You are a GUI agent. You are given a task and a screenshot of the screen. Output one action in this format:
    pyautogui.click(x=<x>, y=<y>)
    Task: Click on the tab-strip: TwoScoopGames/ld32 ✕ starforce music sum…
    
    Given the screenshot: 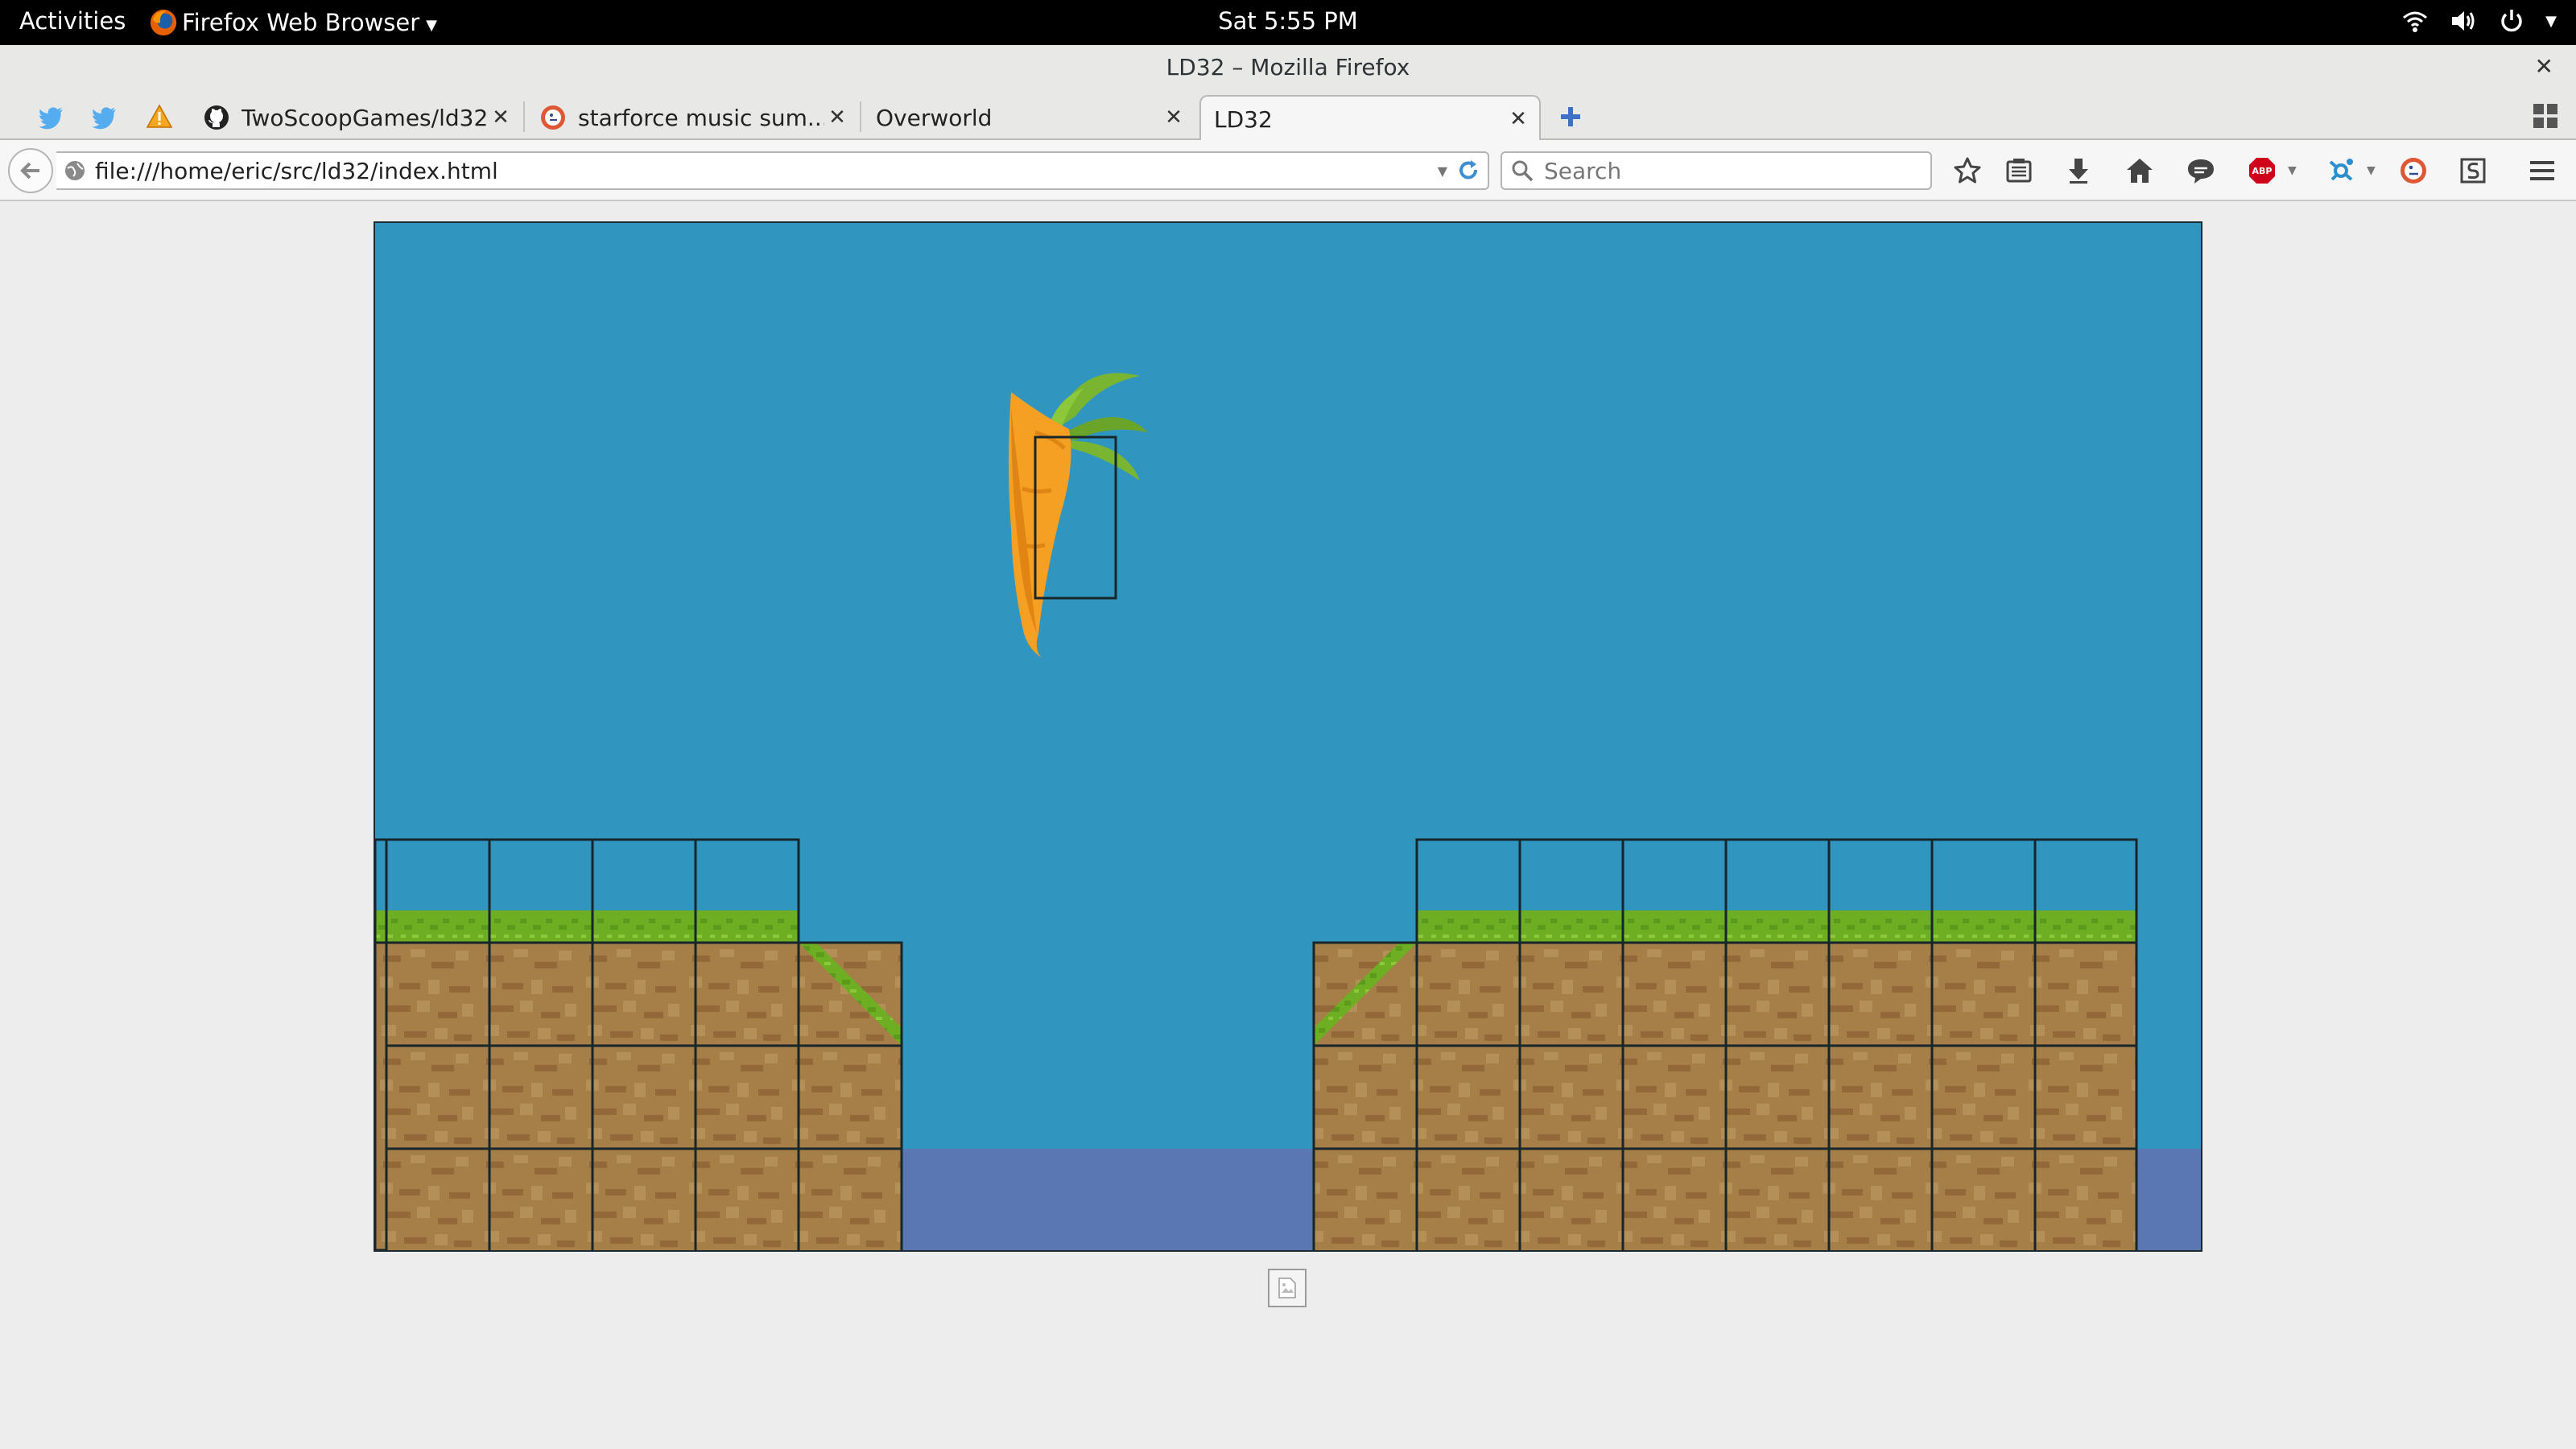 What is the action you would take?
    pyautogui.click(x=1288, y=116)
    